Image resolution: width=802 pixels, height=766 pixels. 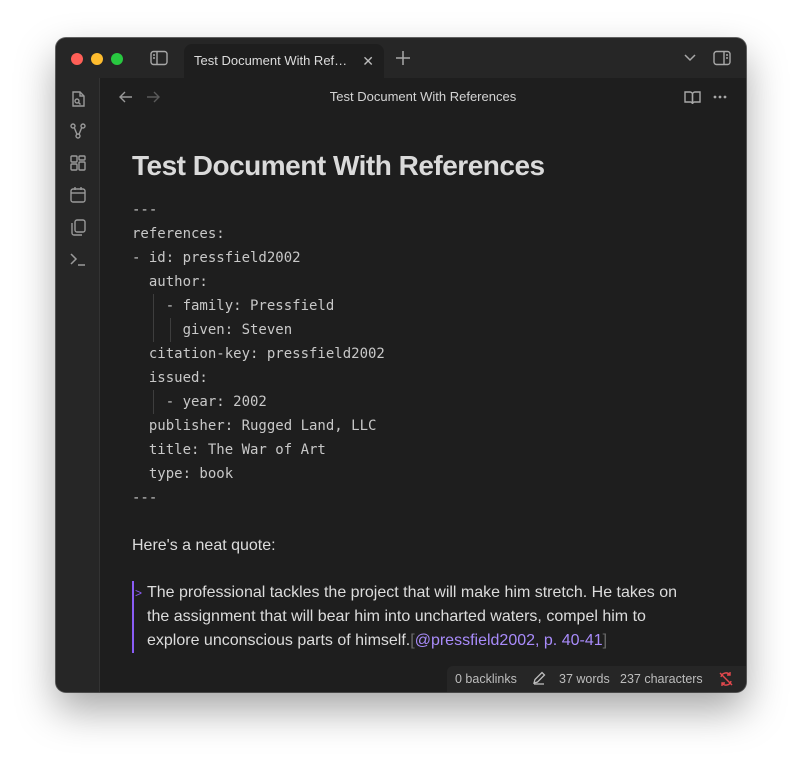 What do you see at coordinates (726, 680) in the screenshot?
I see `sync-error-icon` at bounding box center [726, 680].